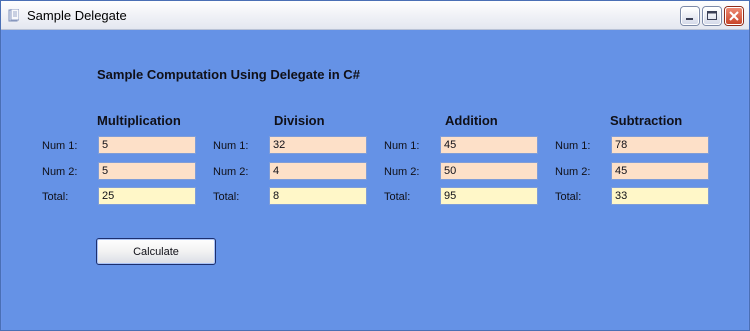  I want to click on section-title-multiplication: Multiplication, so click(139, 120).